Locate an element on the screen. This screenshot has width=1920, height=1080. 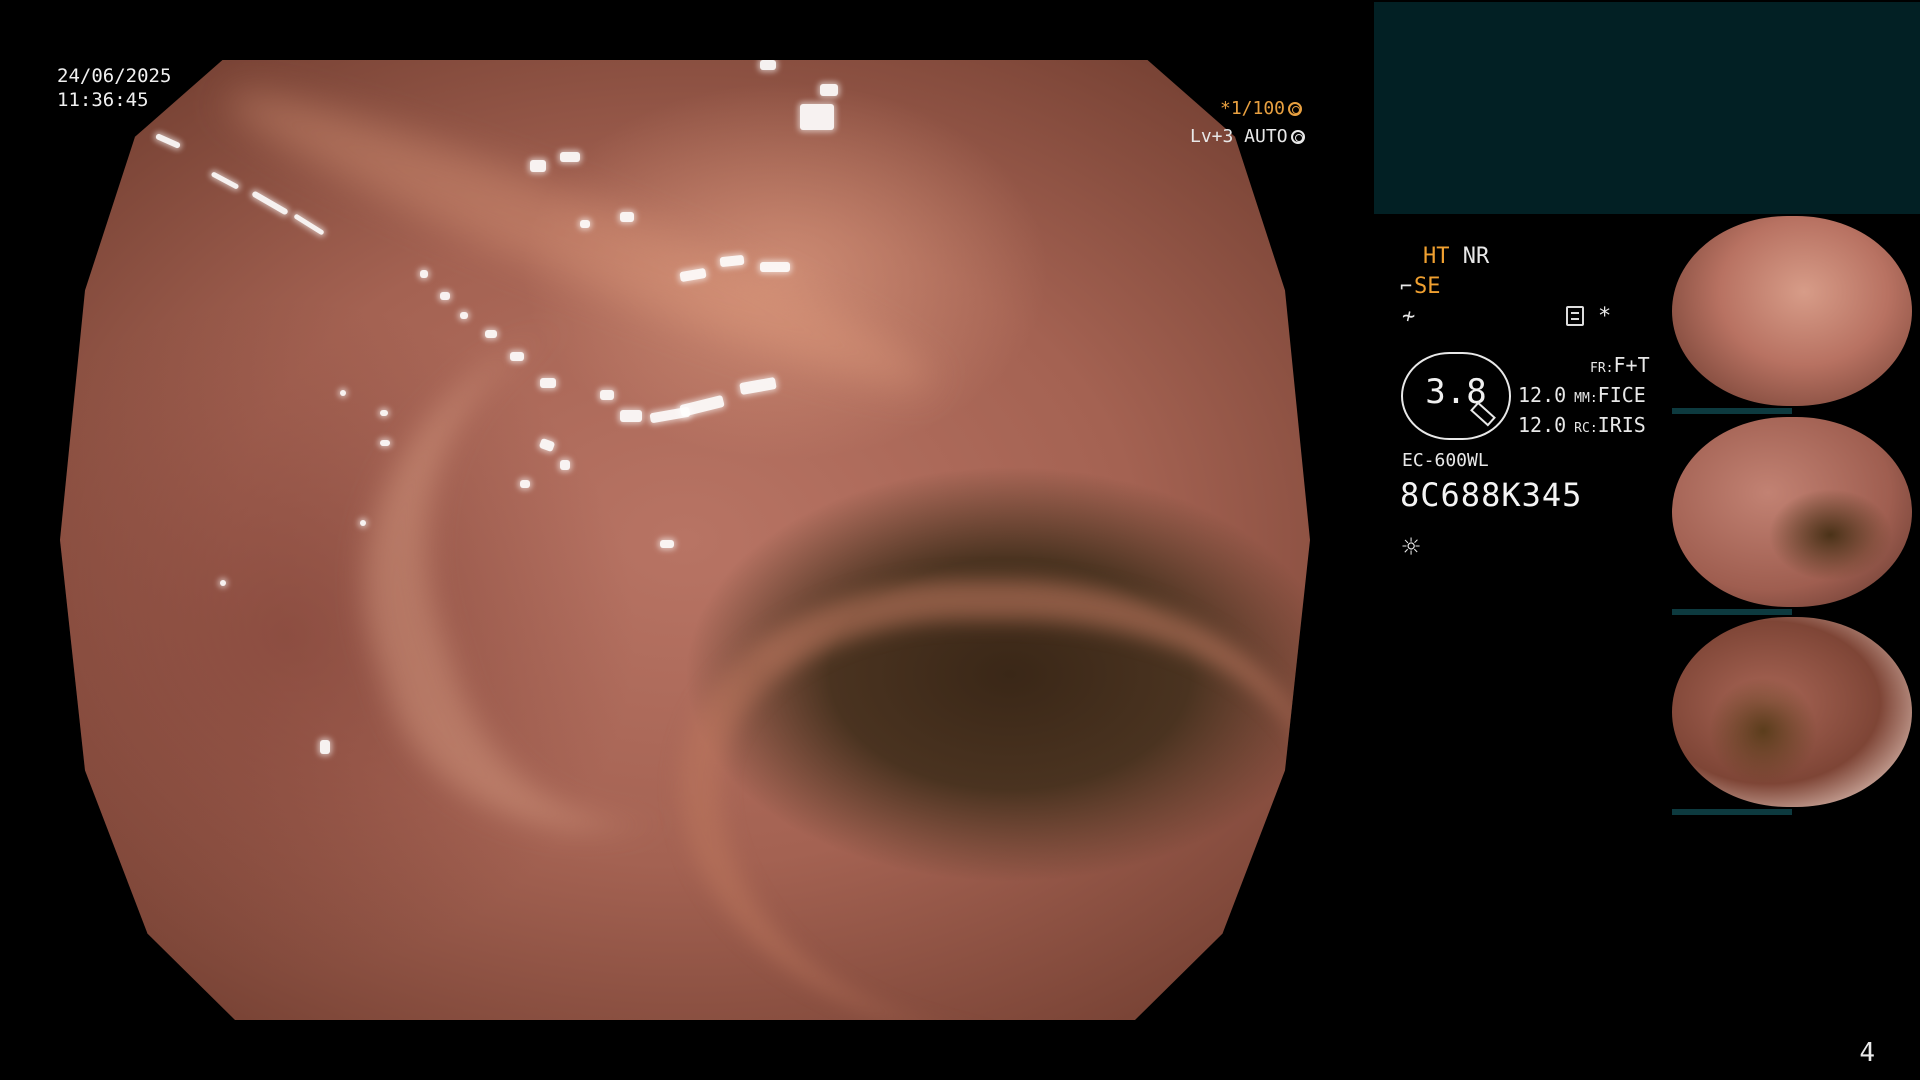
image-params: FR:F+T 12.0 MM:FICE 12.0 RC:IRIS is located at coordinates (1584, 397).